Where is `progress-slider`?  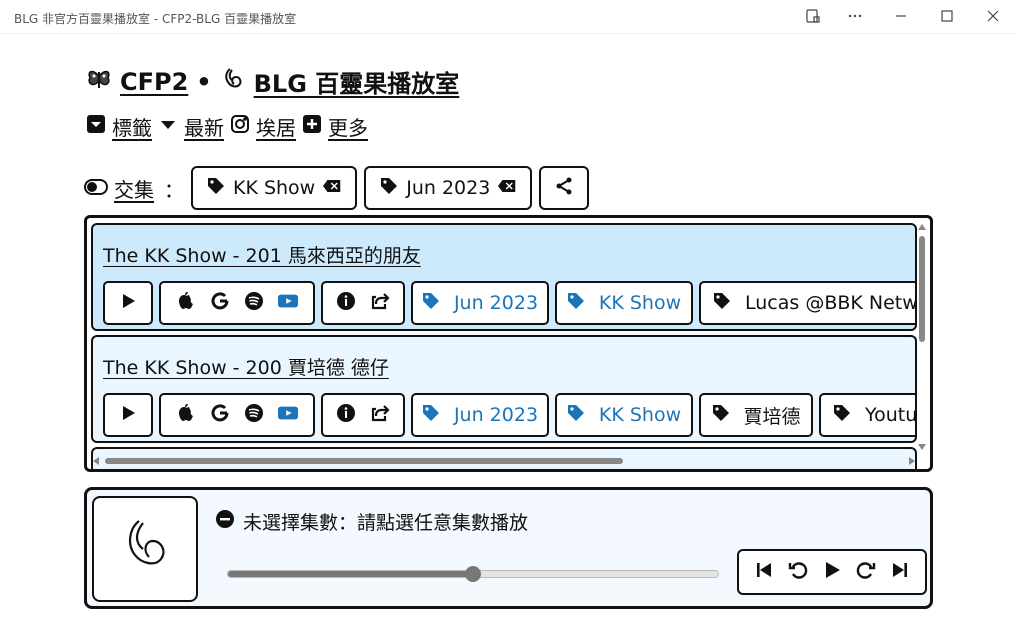 progress-slider is located at coordinates (473, 574).